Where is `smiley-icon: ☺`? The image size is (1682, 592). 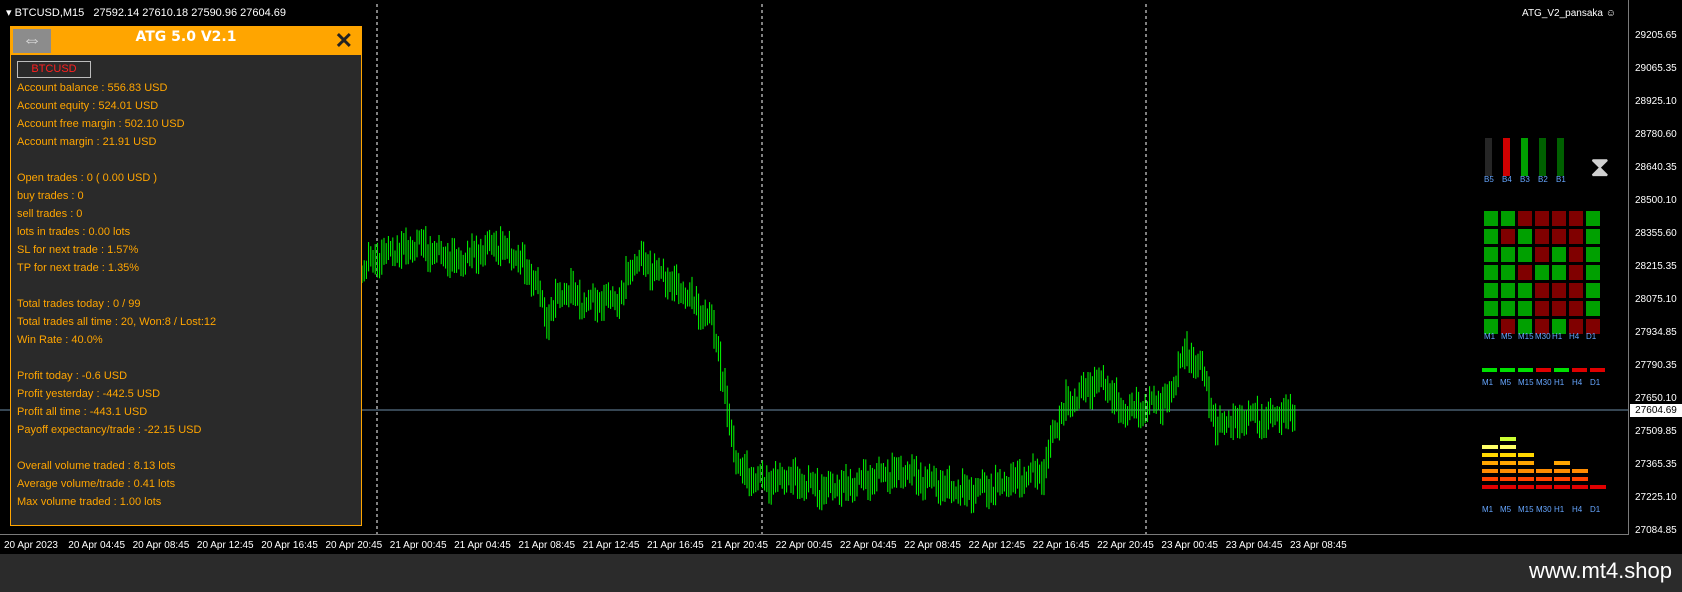 smiley-icon: ☺ is located at coordinates (1610, 13).